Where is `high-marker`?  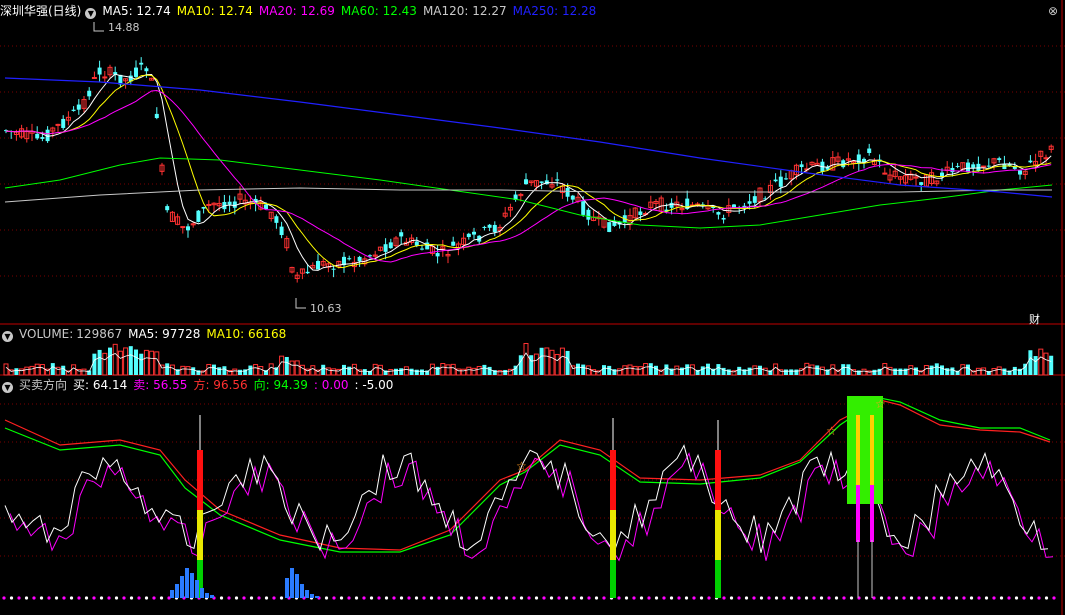
high-marker is located at coordinates (98, 27).